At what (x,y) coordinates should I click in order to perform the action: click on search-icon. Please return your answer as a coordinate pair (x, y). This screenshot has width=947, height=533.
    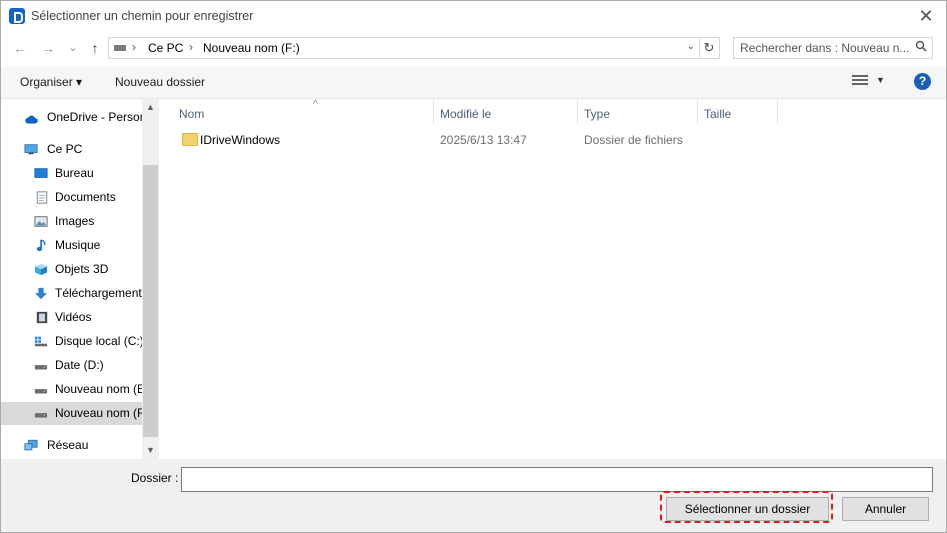
    Looking at the image, I should click on (921, 47).